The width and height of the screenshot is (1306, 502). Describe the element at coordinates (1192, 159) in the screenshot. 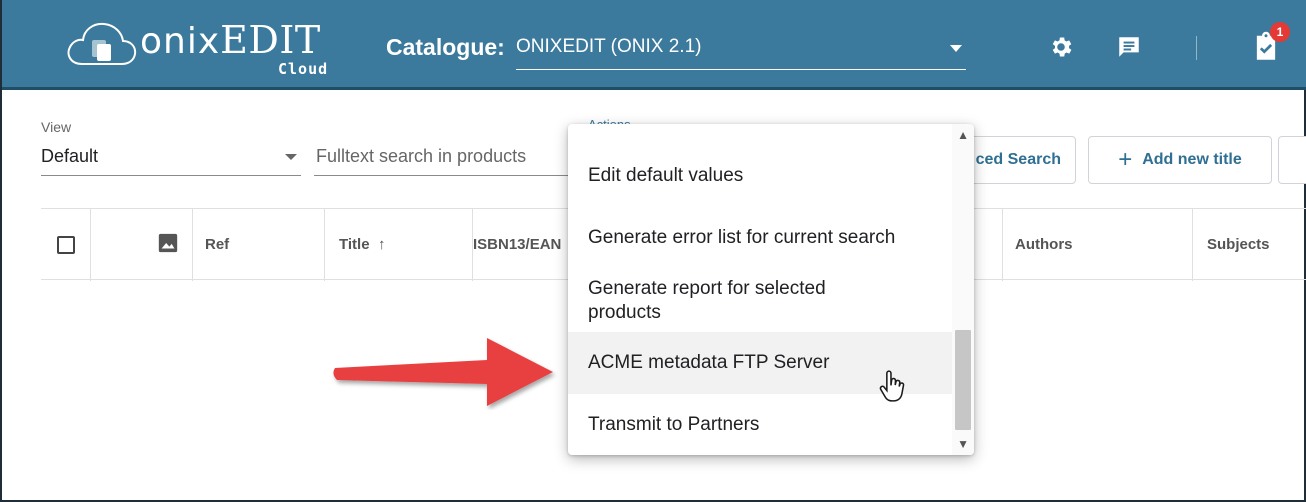

I see `add-new-title-label: Add new title` at that location.